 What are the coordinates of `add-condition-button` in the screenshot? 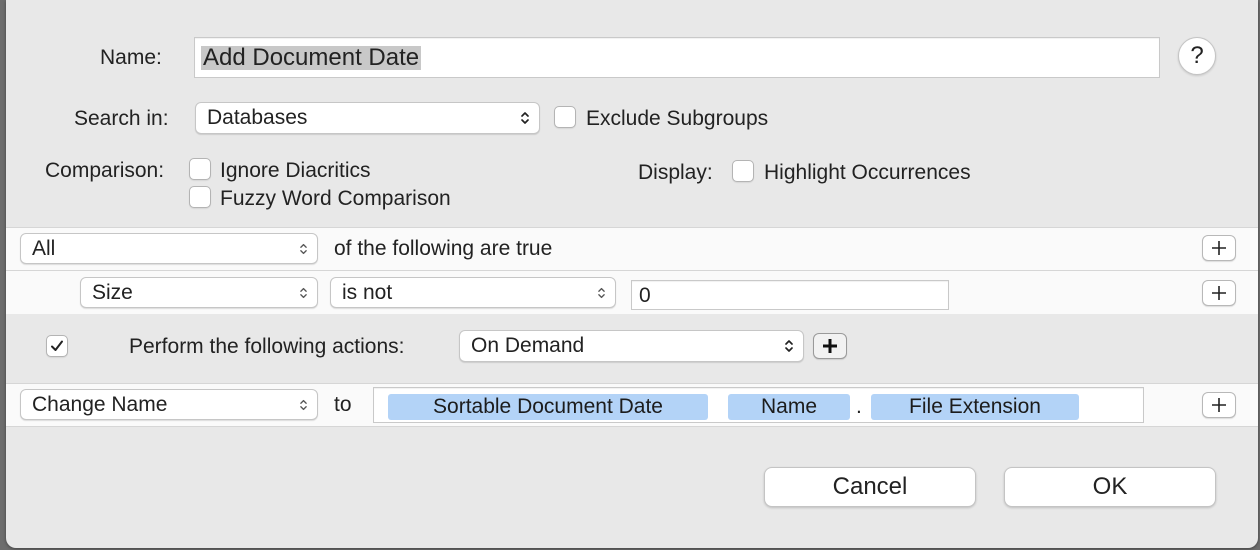 It's located at (1219, 248).